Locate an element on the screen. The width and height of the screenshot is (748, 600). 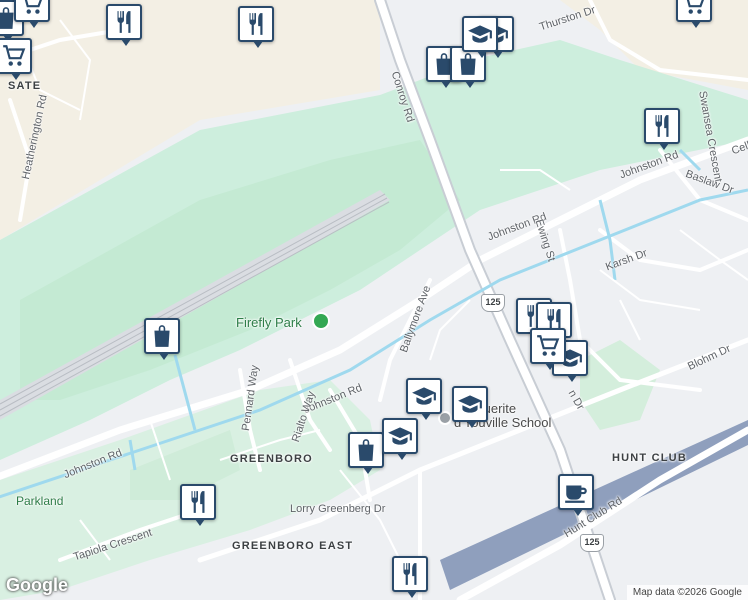
cafe-pin is located at coordinates (576, 495).